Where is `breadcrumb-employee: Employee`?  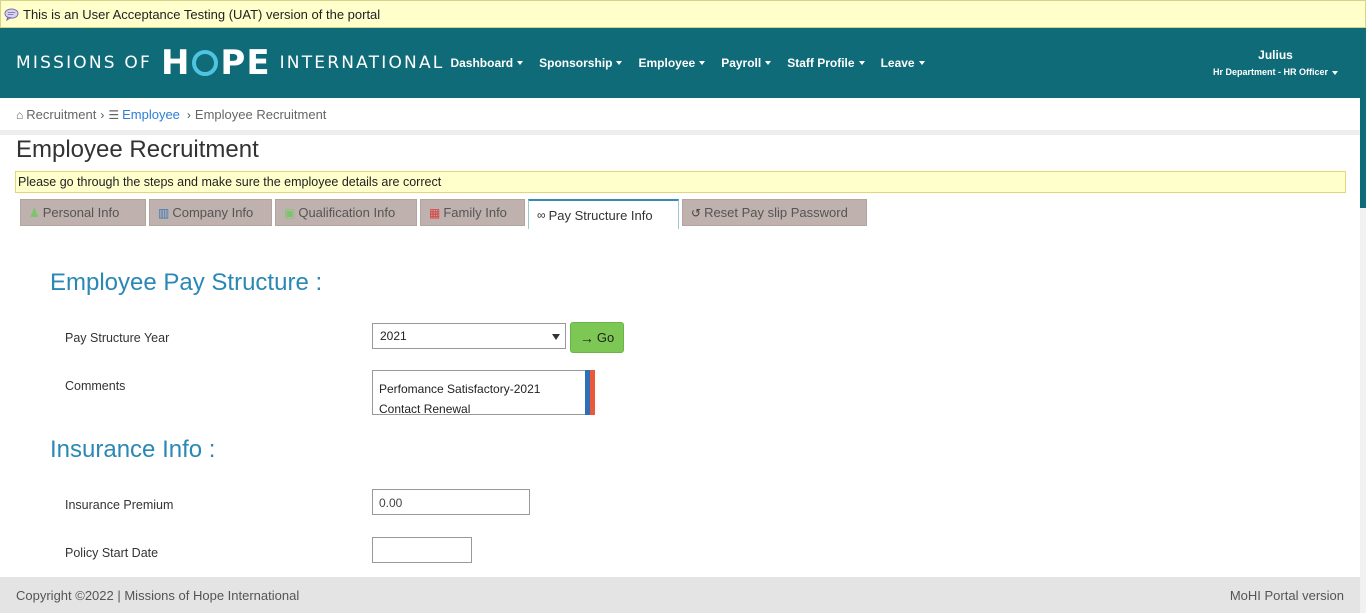
breadcrumb-employee: Employee is located at coordinates (151, 114).